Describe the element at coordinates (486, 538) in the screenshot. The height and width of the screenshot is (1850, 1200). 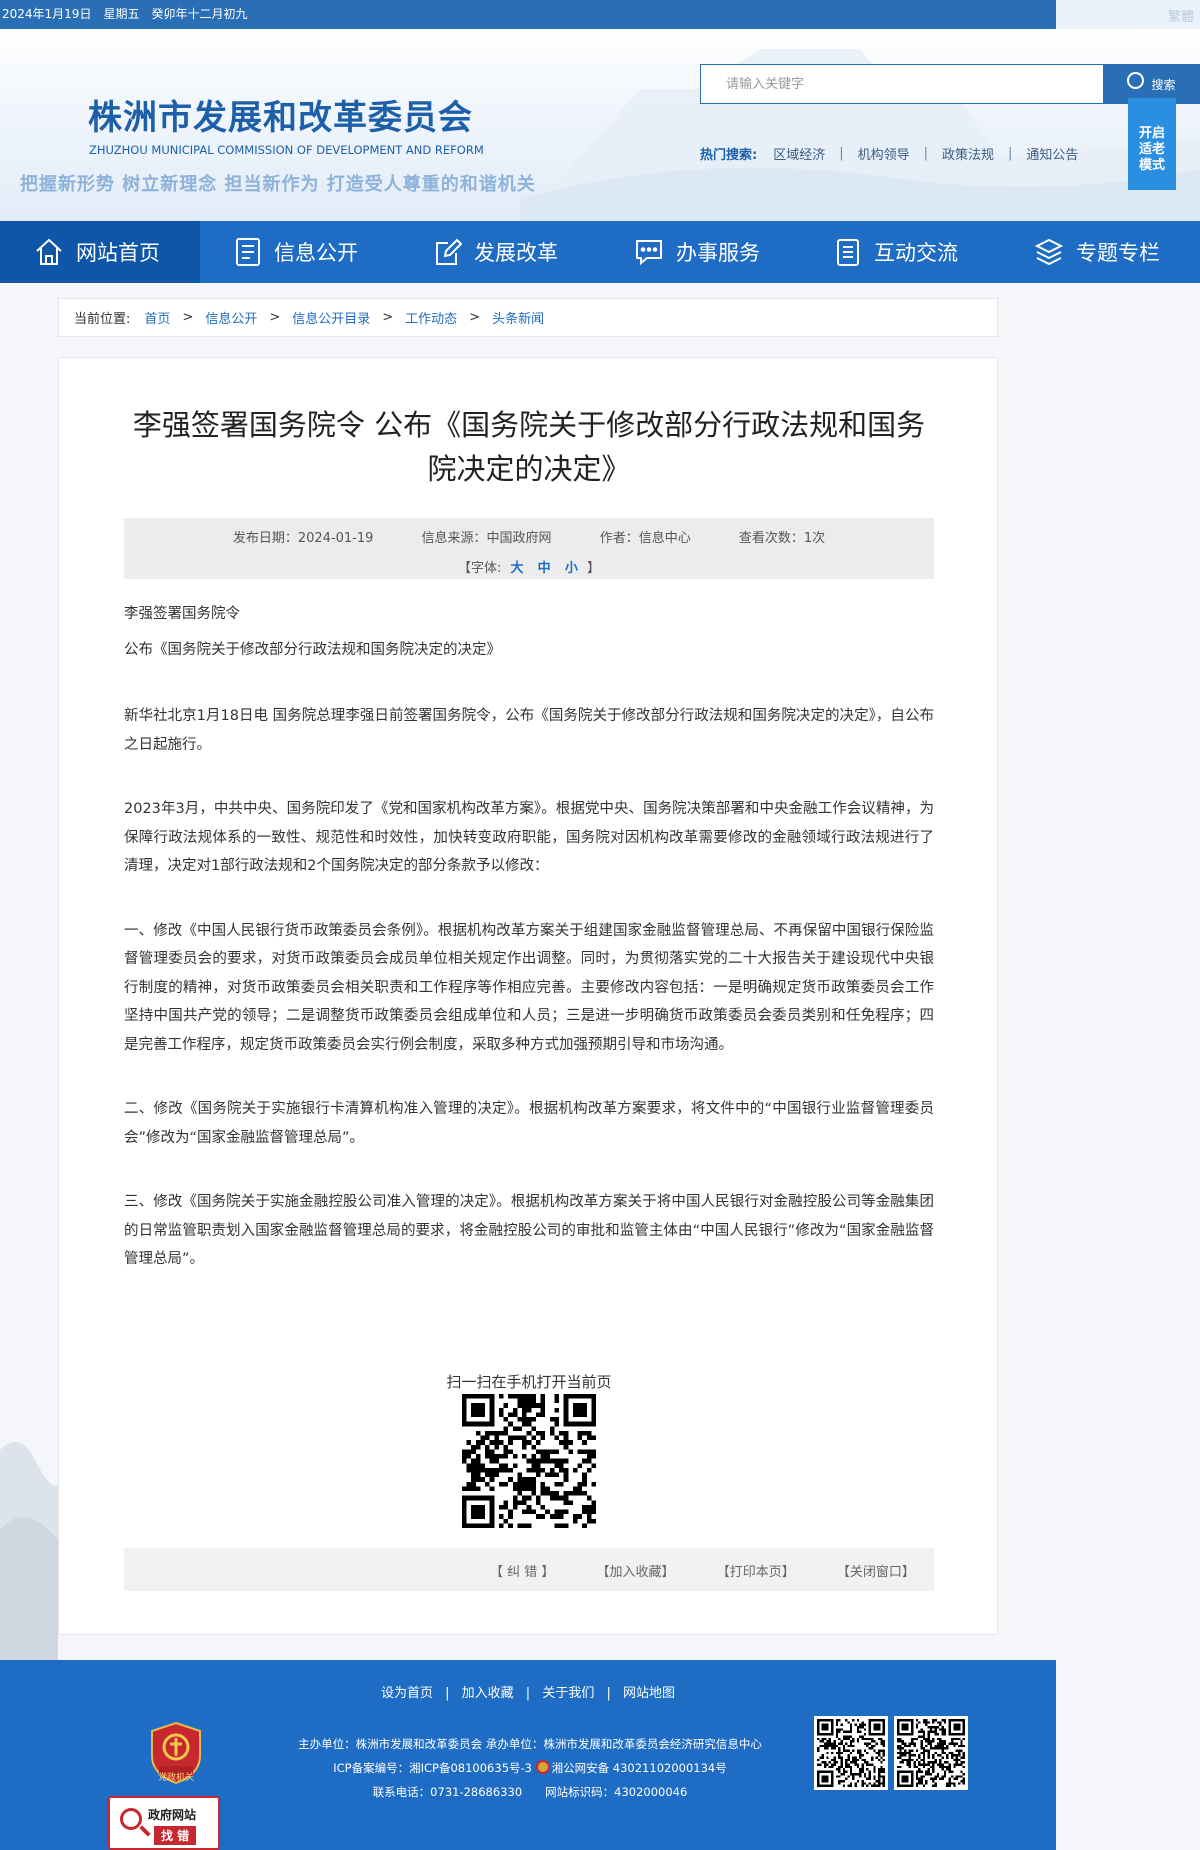
I see `info-source: 信息来源：中国政府网` at that location.